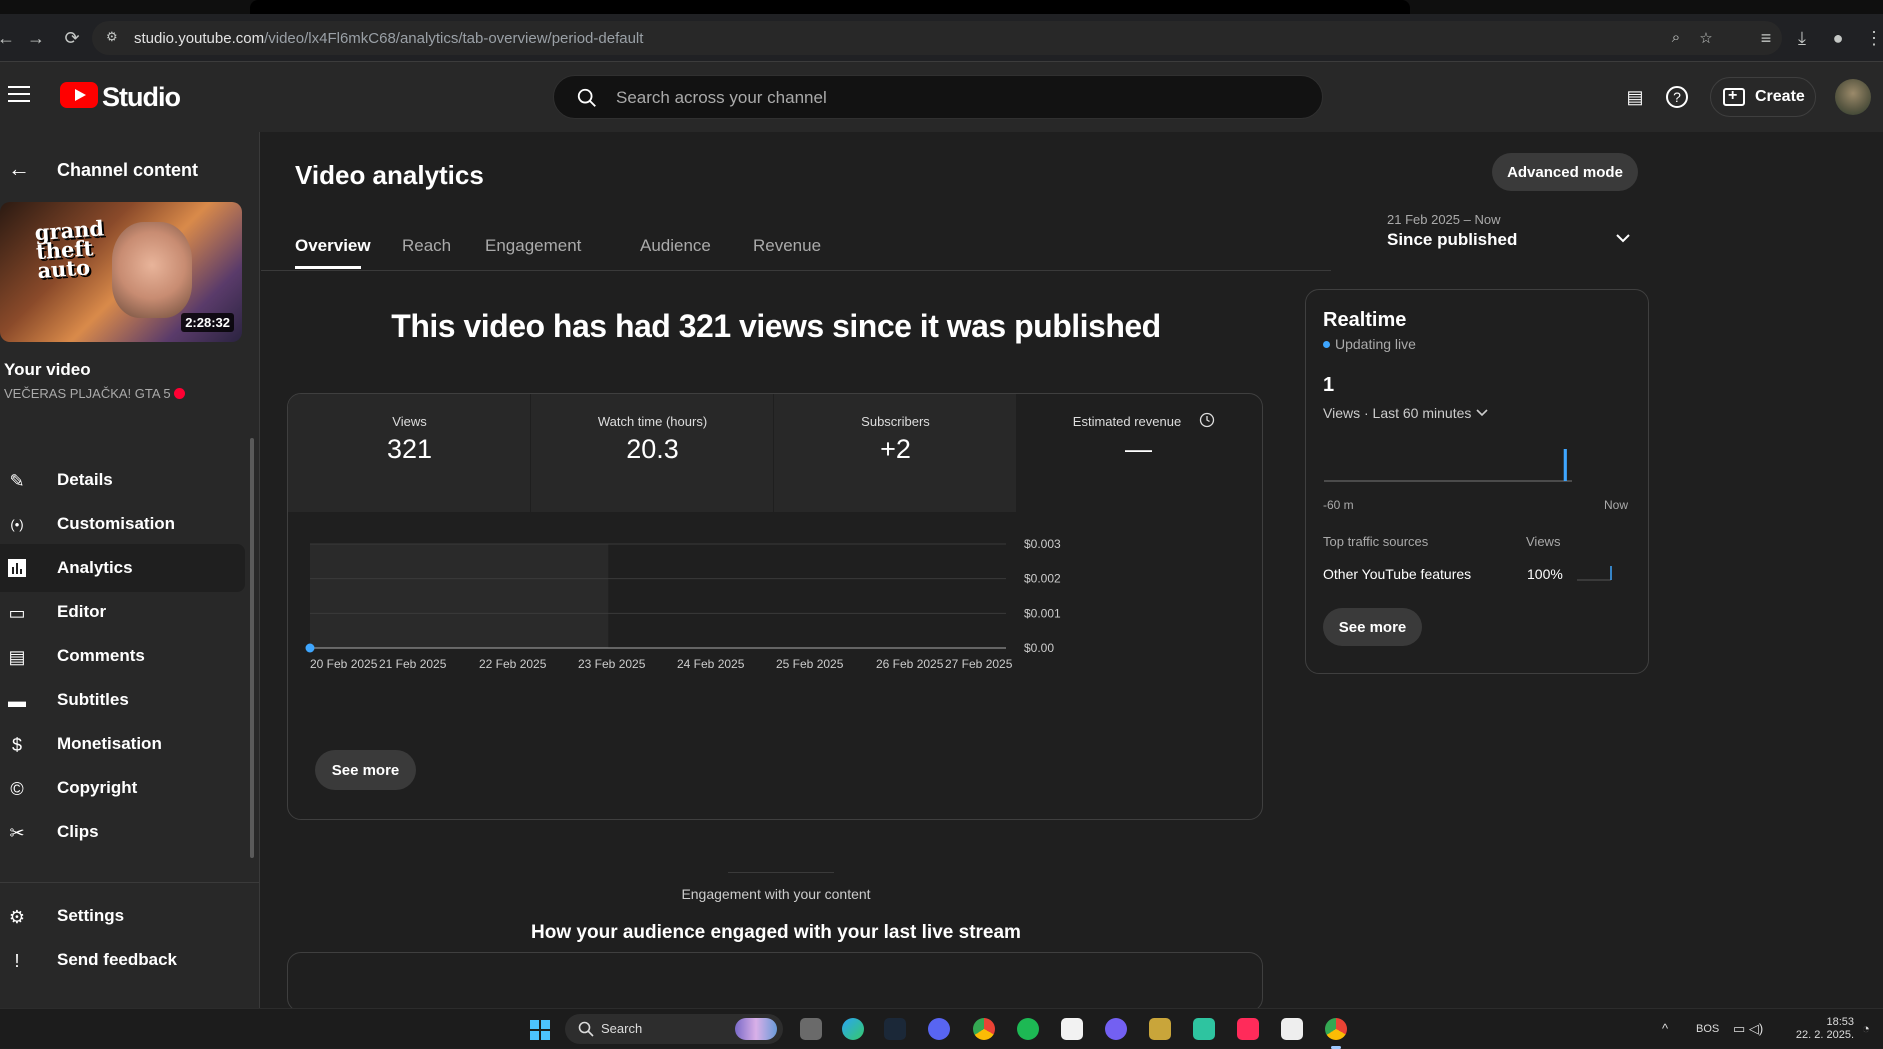  Describe the element at coordinates (122, 700) in the screenshot. I see `sidebar-item-subtitles: ▬ Subtitles` at that location.